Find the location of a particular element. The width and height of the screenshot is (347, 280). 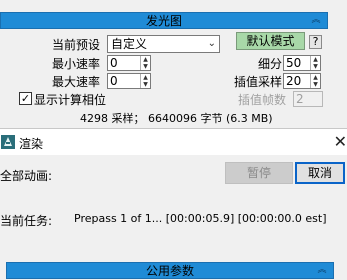

current-preset-label: 当前预设 is located at coordinates (76, 45).